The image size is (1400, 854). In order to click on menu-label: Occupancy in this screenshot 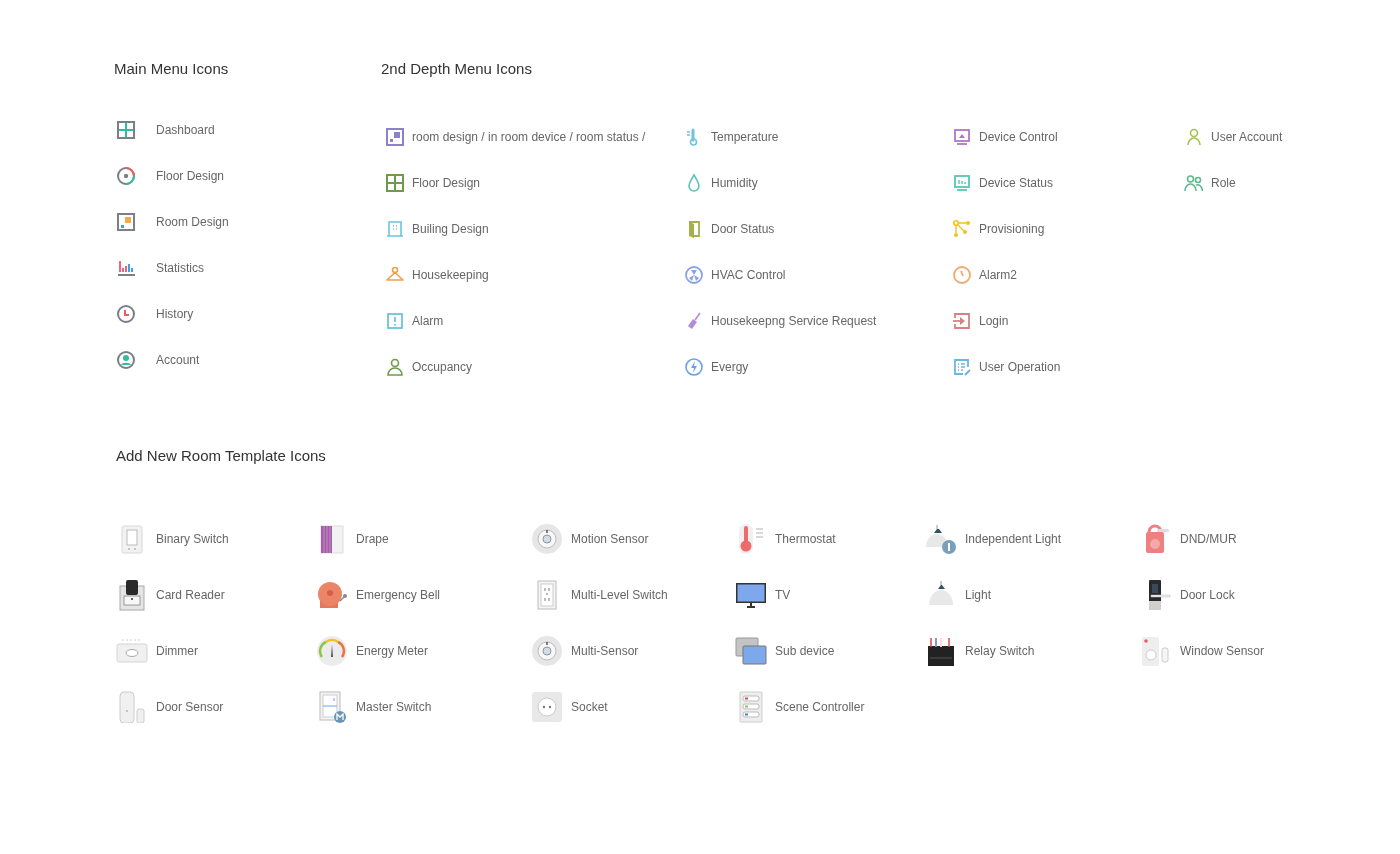, I will do `click(442, 367)`.